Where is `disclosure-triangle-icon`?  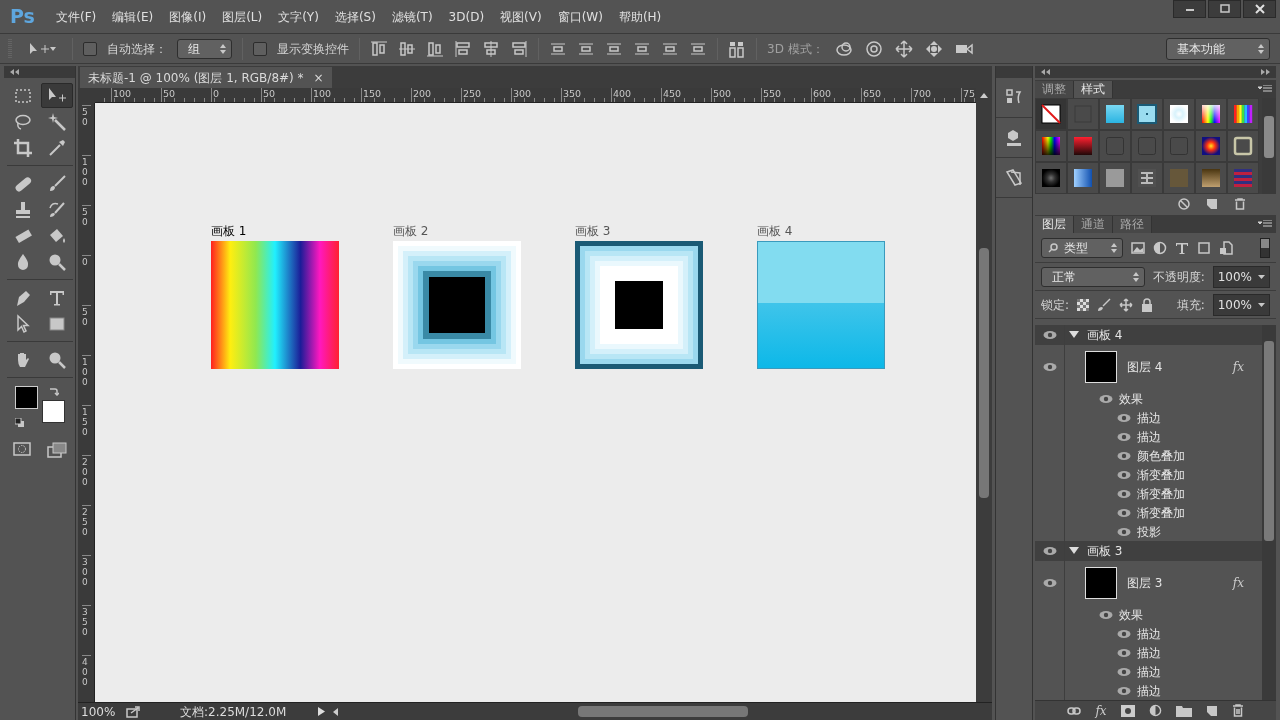 disclosure-triangle-icon is located at coordinates (1074, 335).